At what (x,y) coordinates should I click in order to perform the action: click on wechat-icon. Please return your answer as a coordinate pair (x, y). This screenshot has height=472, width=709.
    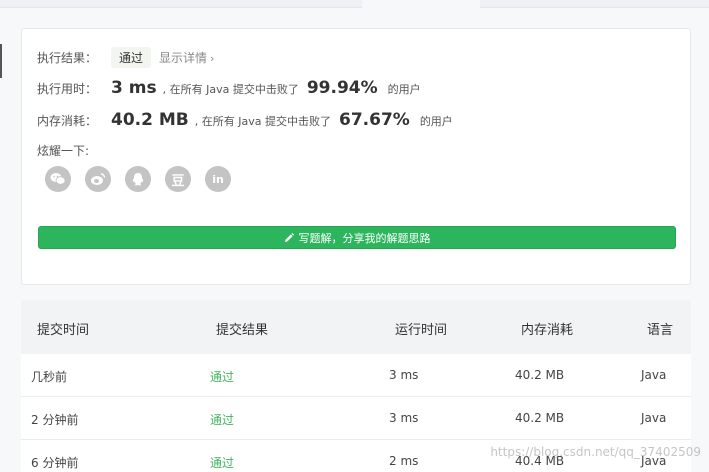
    Looking at the image, I should click on (58, 179).